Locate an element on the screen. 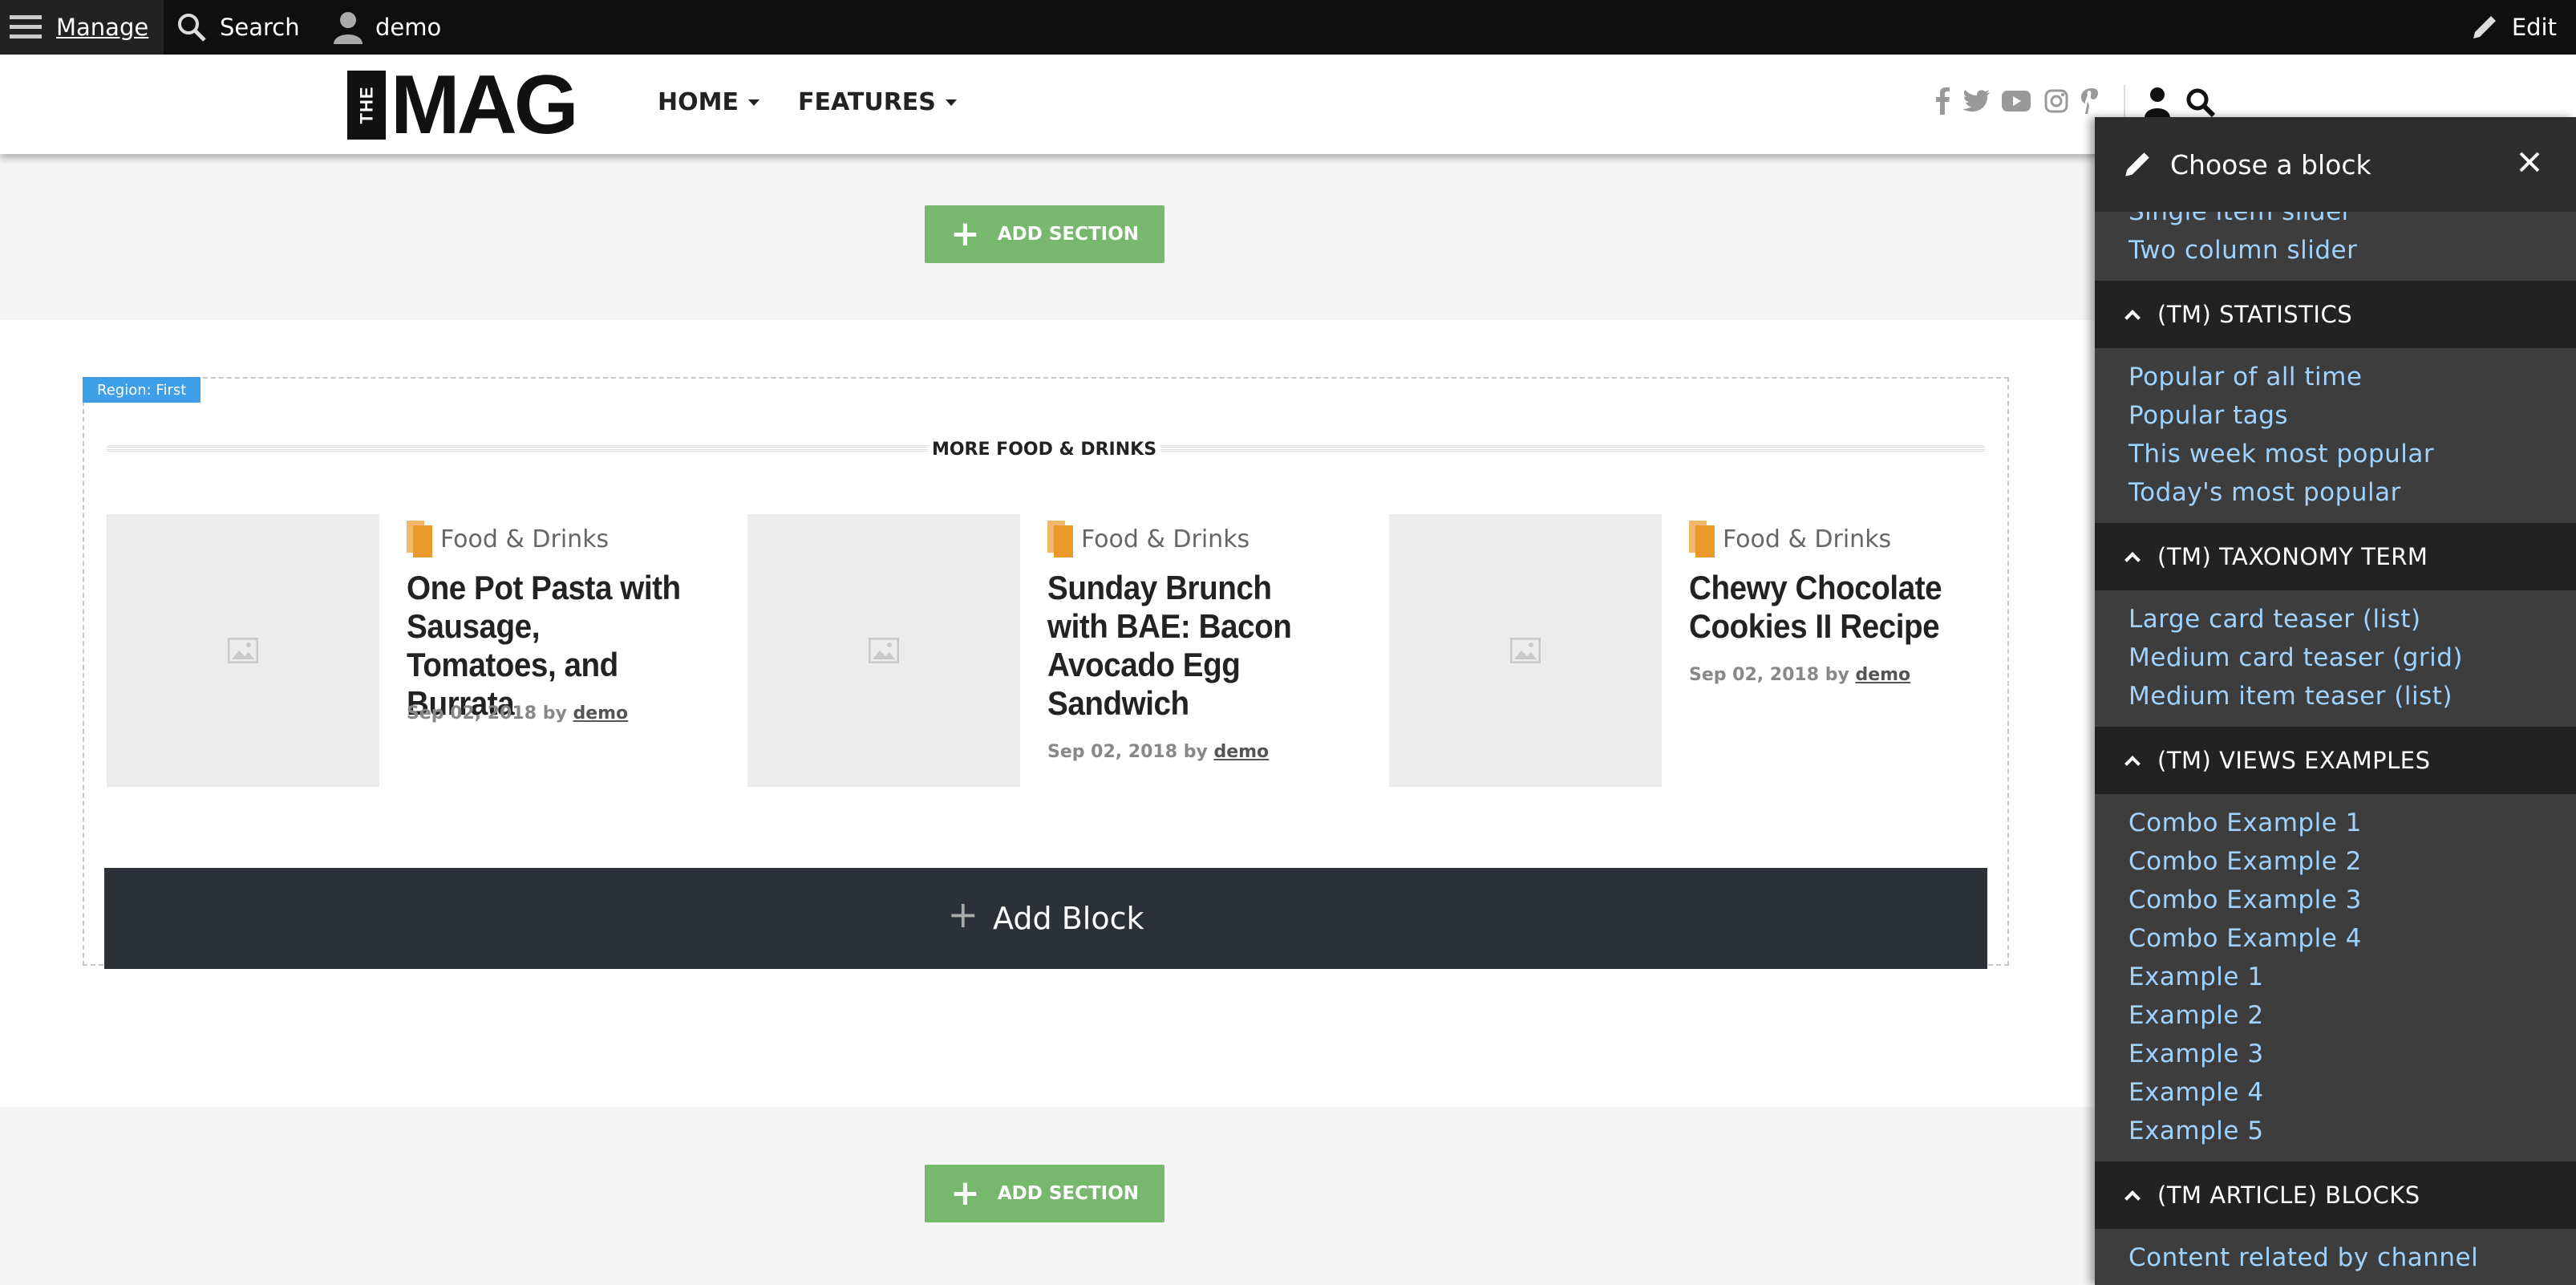 The width and height of the screenshot is (2576, 1285). article-title: Chewy Chocolate Cookies II Recipe is located at coordinates (1830, 607).